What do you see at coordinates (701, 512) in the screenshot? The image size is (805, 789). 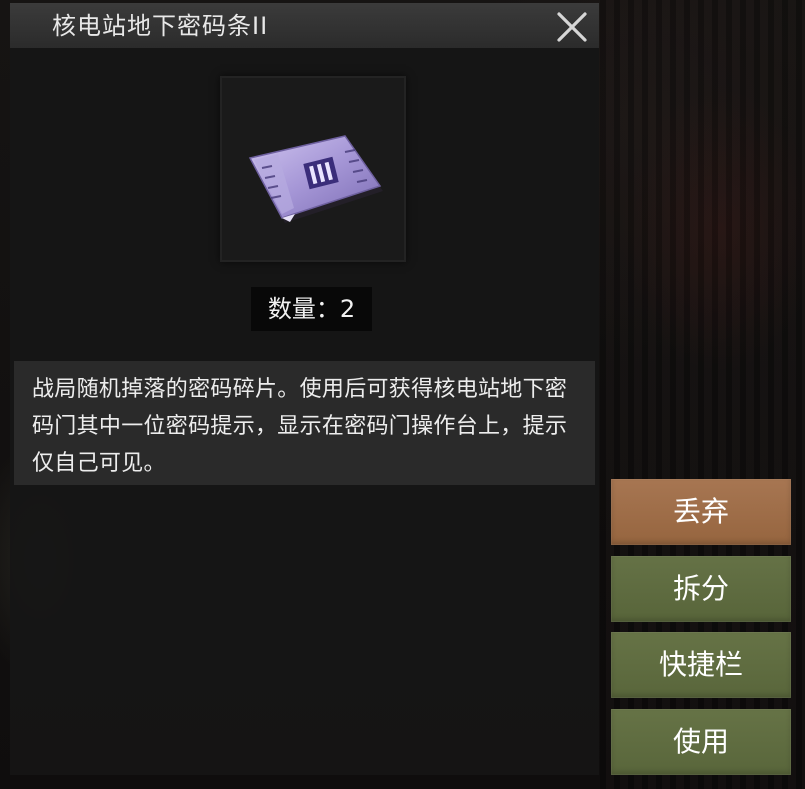 I see `discard-button: 丢弃` at bounding box center [701, 512].